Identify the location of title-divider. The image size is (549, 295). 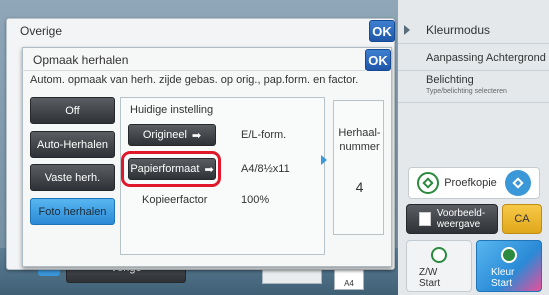
(194, 70).